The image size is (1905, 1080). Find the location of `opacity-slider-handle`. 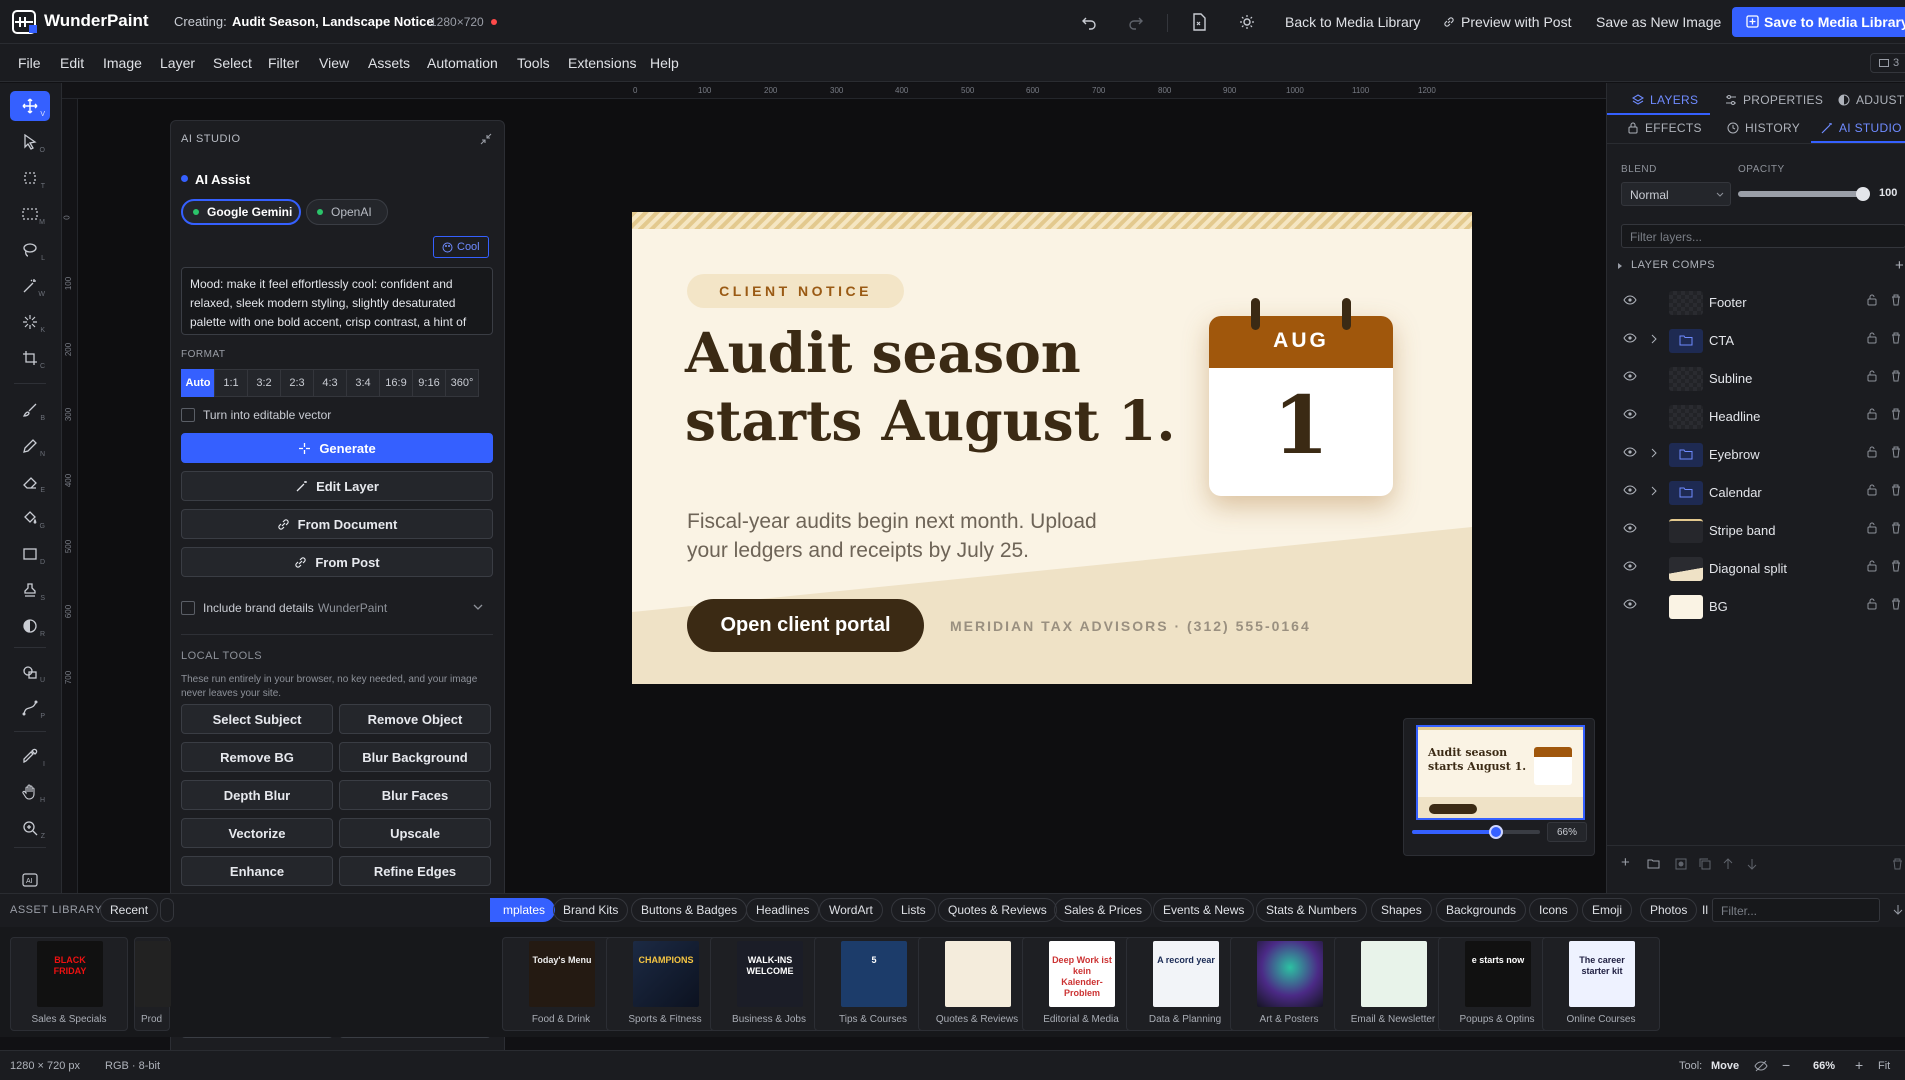

opacity-slider-handle is located at coordinates (1863, 194).